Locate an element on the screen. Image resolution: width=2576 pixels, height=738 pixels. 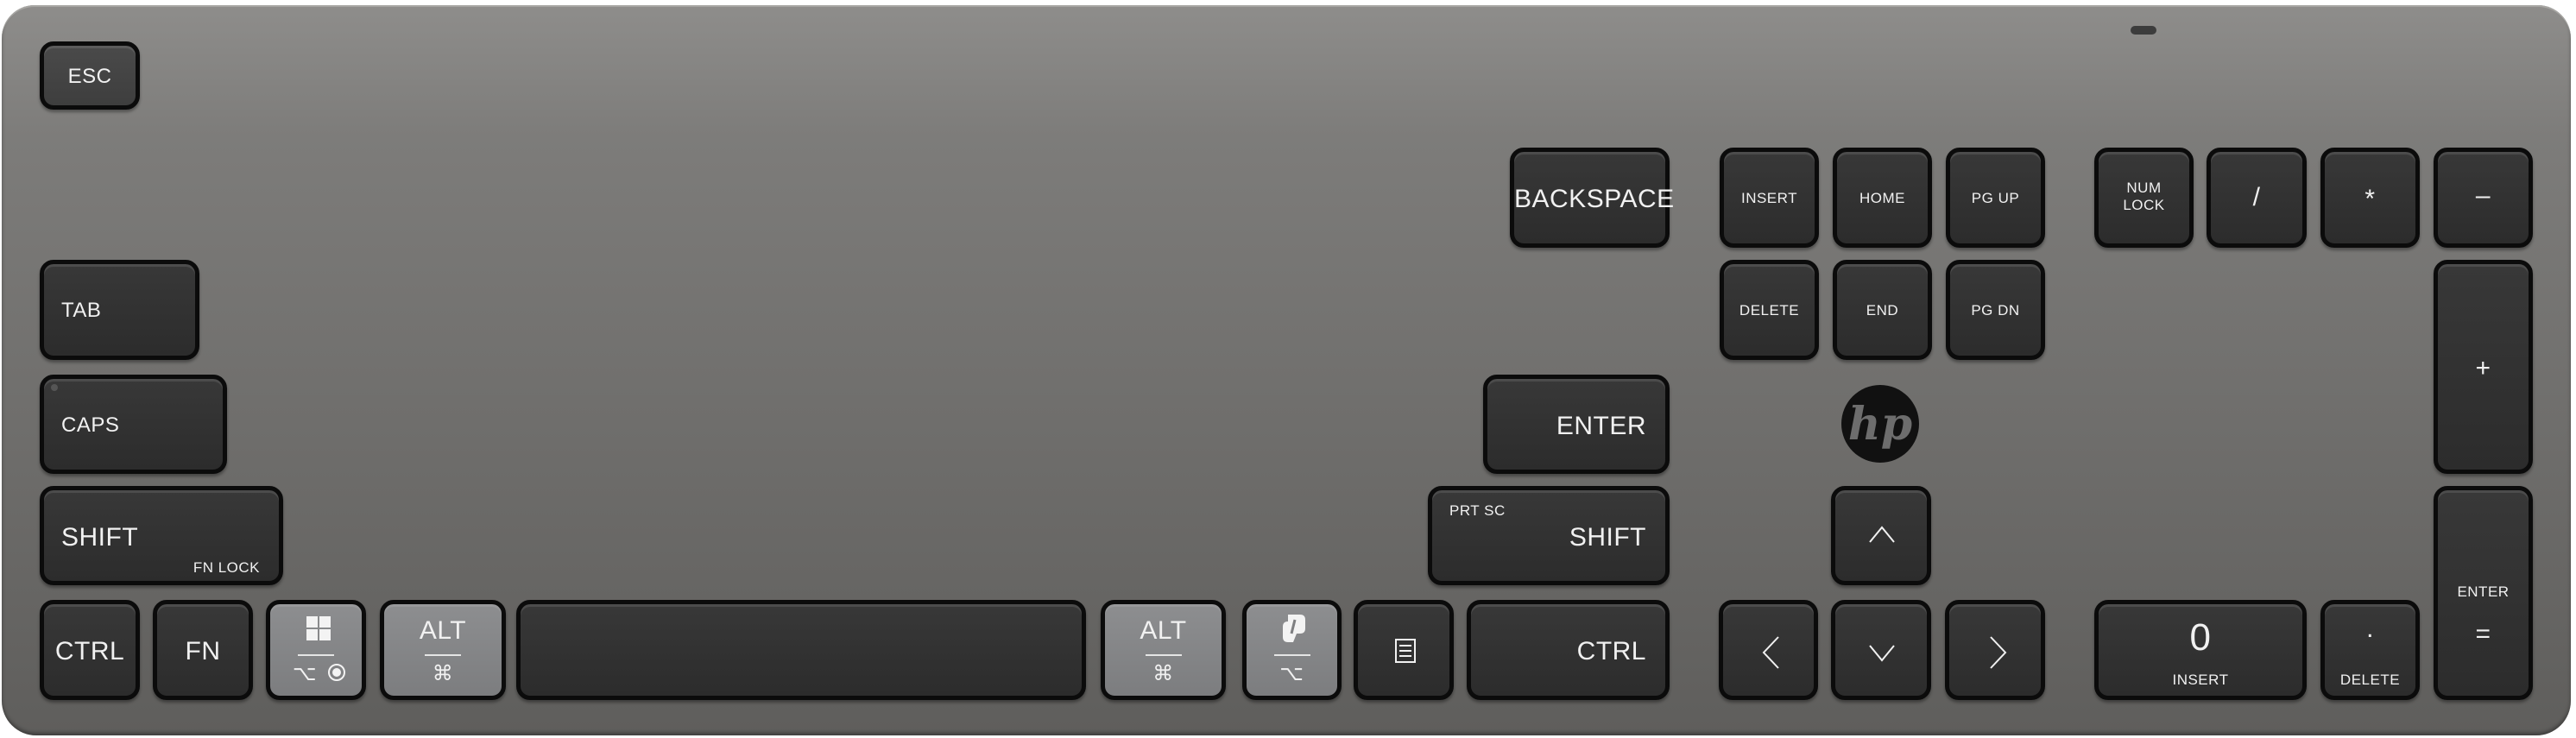
key-num-lock: NUM LOCK is located at coordinates (2144, 198).